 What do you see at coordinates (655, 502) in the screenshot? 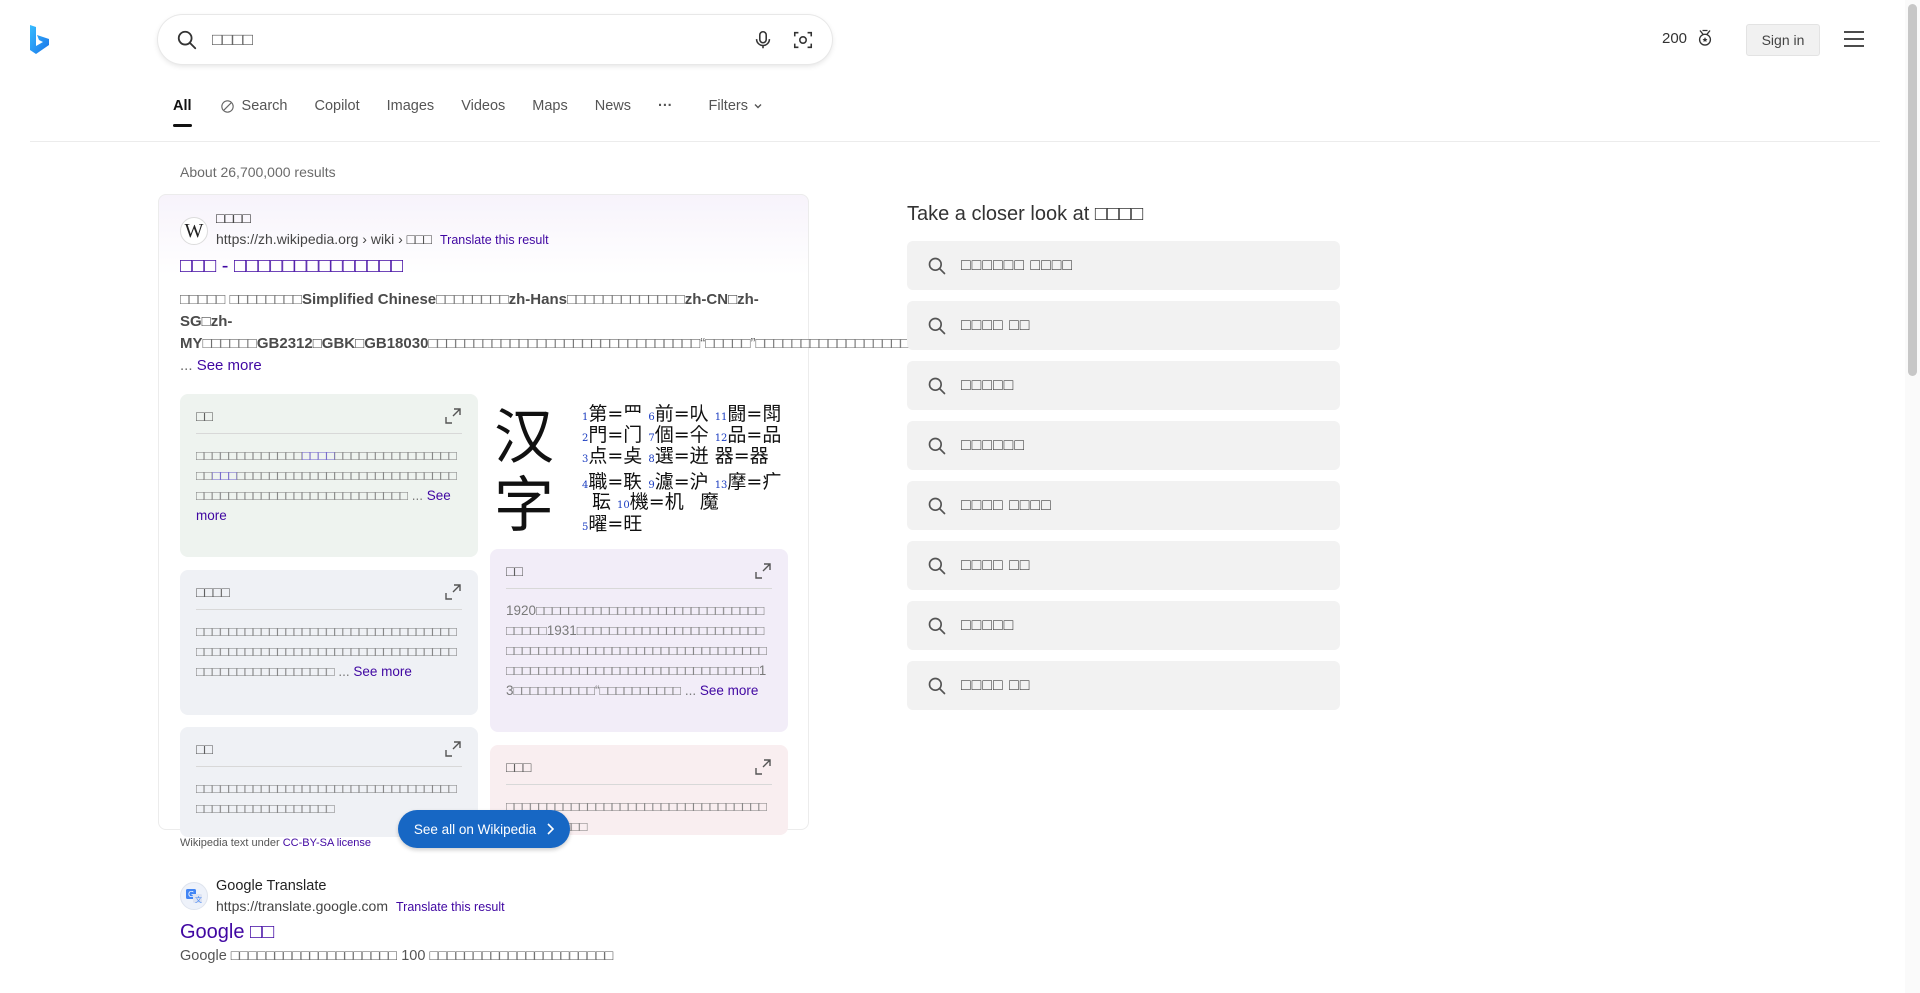
I see `grid-row-5: 耺 10機=机 魔` at bounding box center [655, 502].